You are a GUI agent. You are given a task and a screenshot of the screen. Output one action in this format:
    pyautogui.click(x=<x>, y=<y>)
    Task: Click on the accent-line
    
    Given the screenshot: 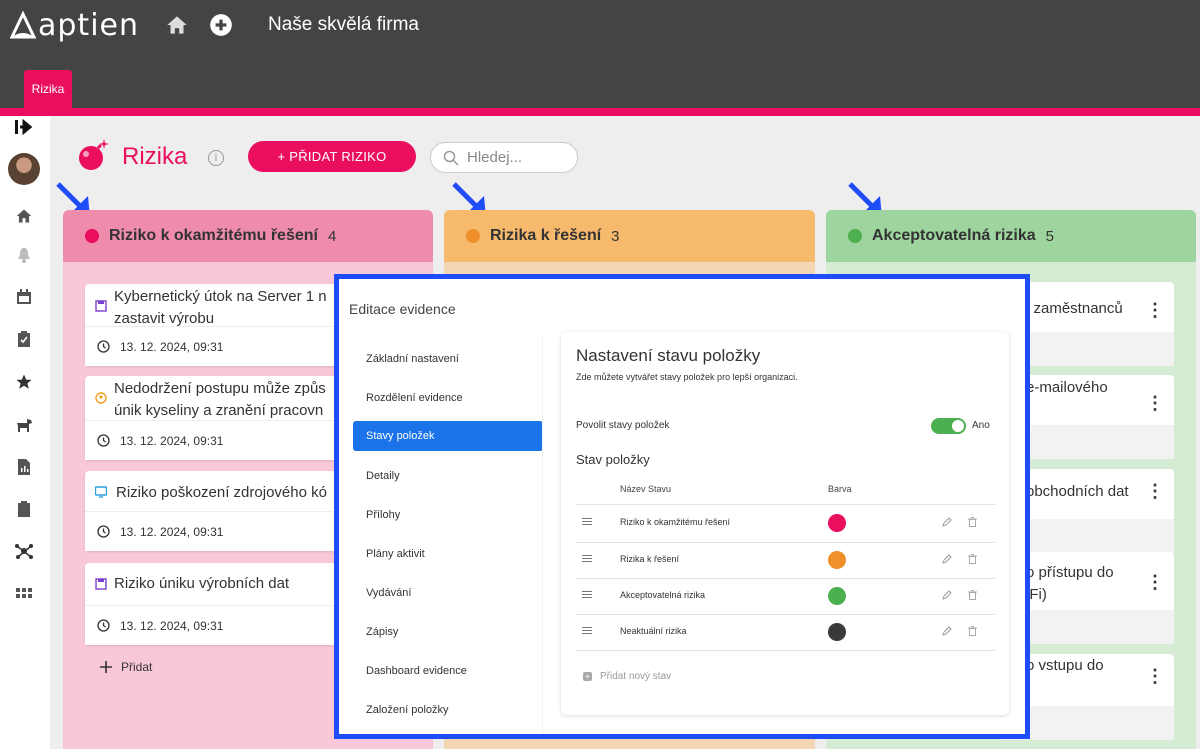 What is the action you would take?
    pyautogui.click(x=600, y=112)
    